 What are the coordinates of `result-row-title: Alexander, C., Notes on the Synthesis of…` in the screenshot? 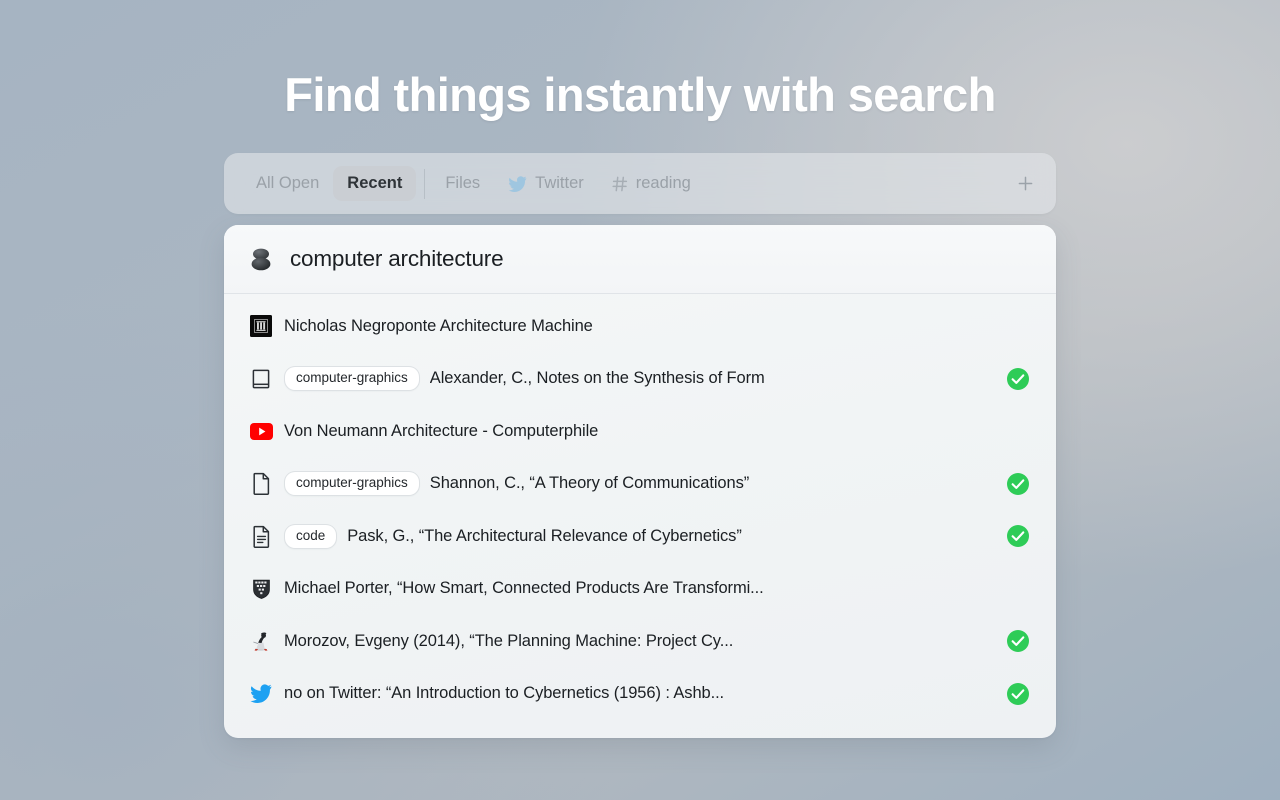 It's located at (597, 378).